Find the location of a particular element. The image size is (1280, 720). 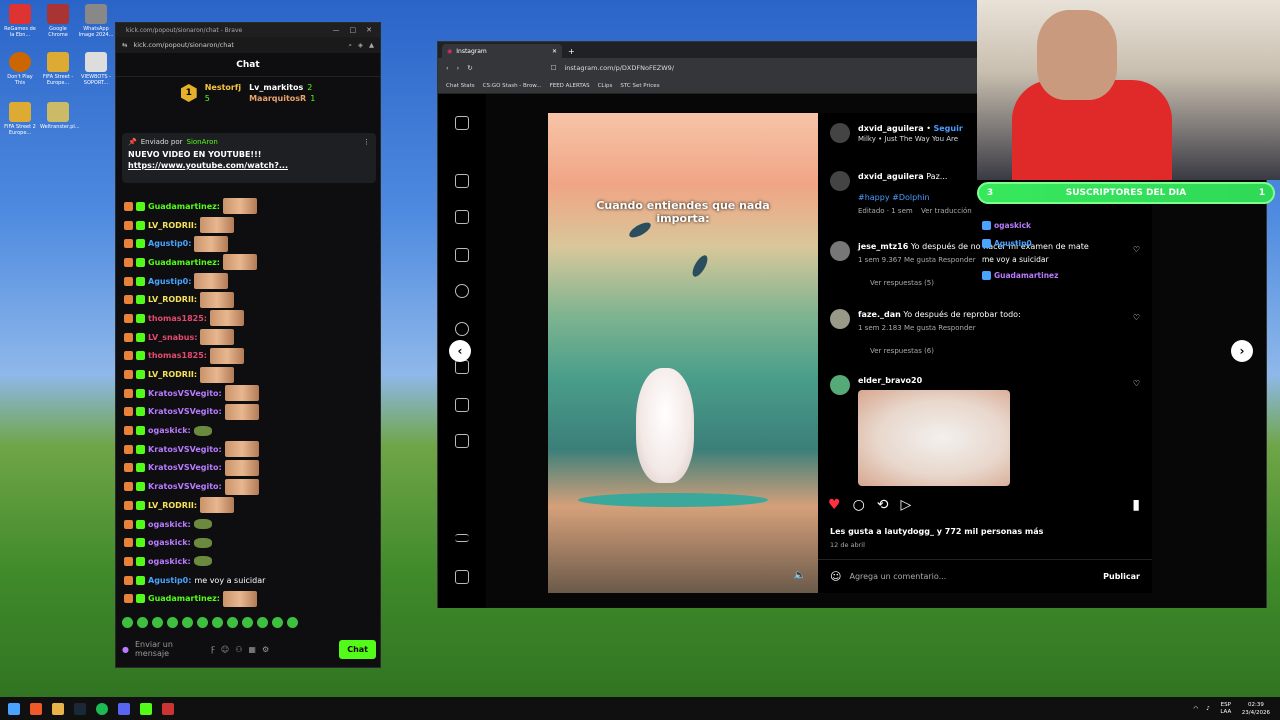

close-tab-icon: ✕ is located at coordinates (554, 51).